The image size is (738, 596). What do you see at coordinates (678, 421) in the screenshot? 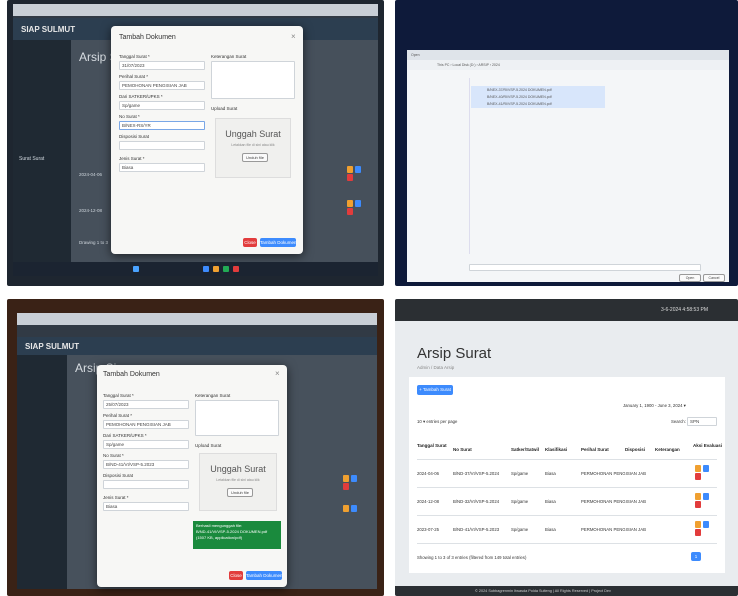
I see `search-label: Search:` at bounding box center [678, 421].